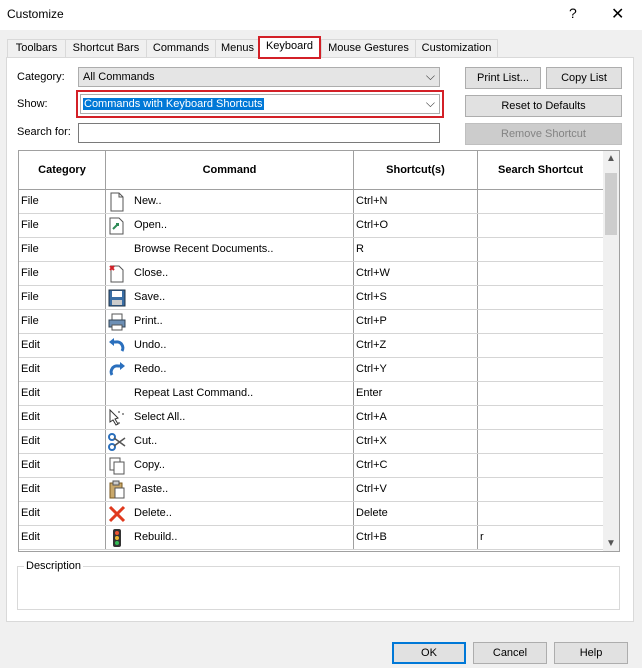 The height and width of the screenshot is (668, 642). Describe the element at coordinates (35, 14) in the screenshot. I see `window-title: Customize` at that location.